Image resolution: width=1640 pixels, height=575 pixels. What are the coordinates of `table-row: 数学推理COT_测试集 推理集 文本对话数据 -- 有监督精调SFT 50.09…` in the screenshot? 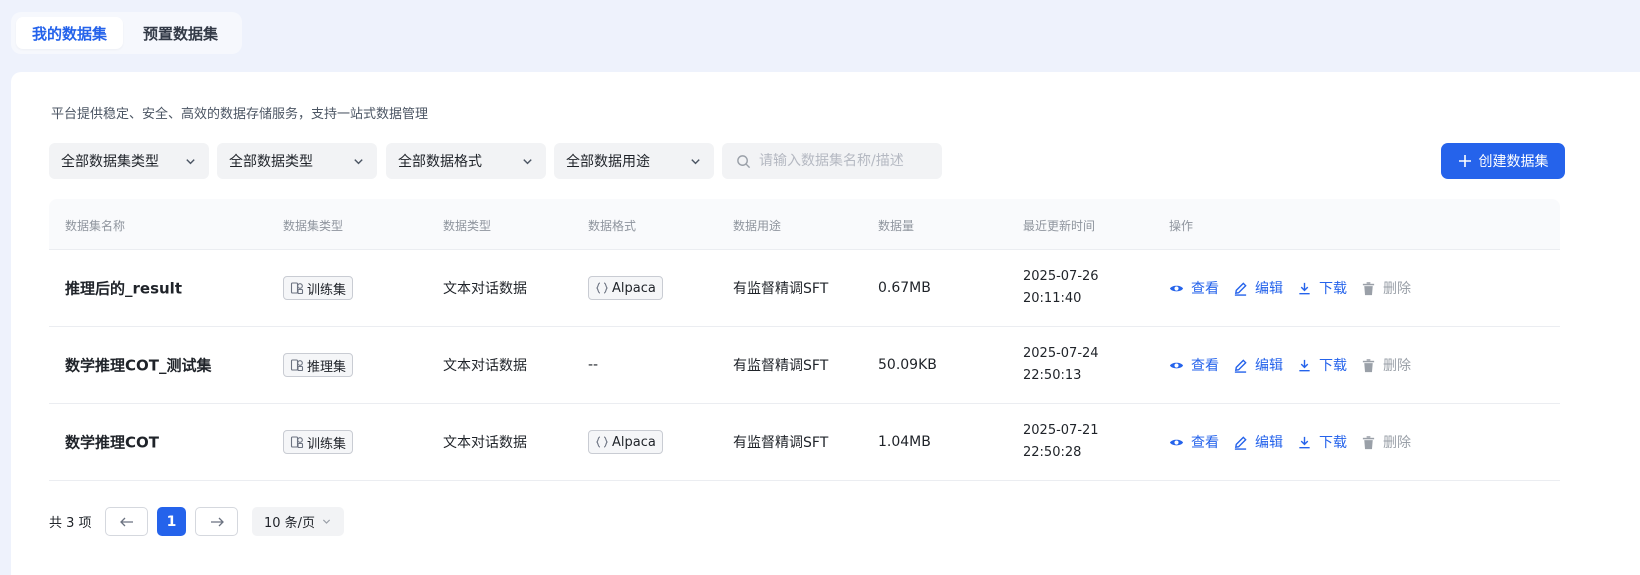 It's located at (804, 365).